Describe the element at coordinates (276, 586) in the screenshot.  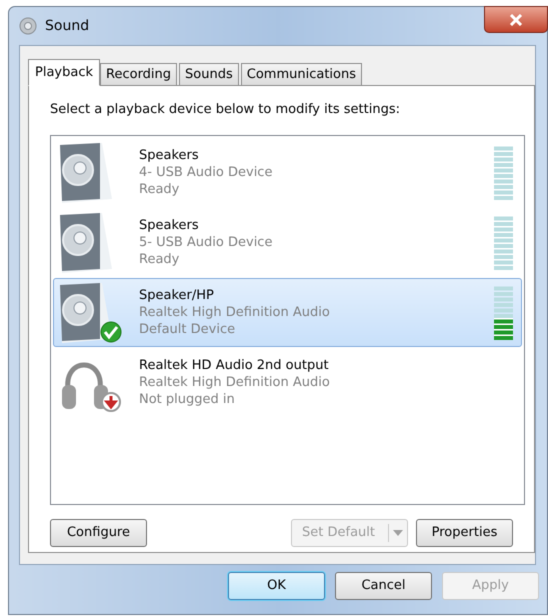
I see `dialog-button: OK` at that location.